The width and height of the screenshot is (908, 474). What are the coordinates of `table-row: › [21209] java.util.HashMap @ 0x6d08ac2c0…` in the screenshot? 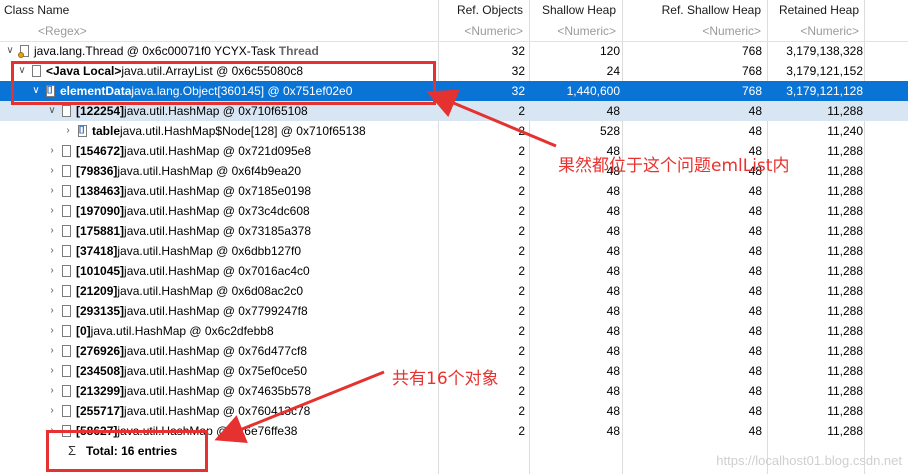 It's located at (454, 291).